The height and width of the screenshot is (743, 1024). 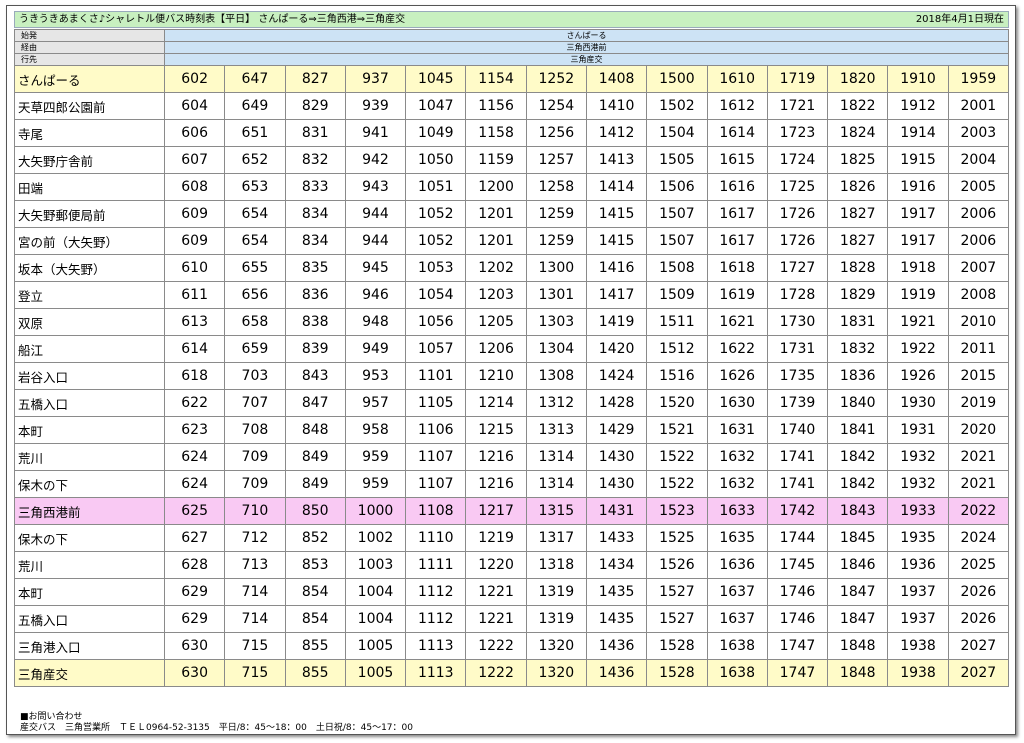 I want to click on departure-time: 1632, so click(x=737, y=484).